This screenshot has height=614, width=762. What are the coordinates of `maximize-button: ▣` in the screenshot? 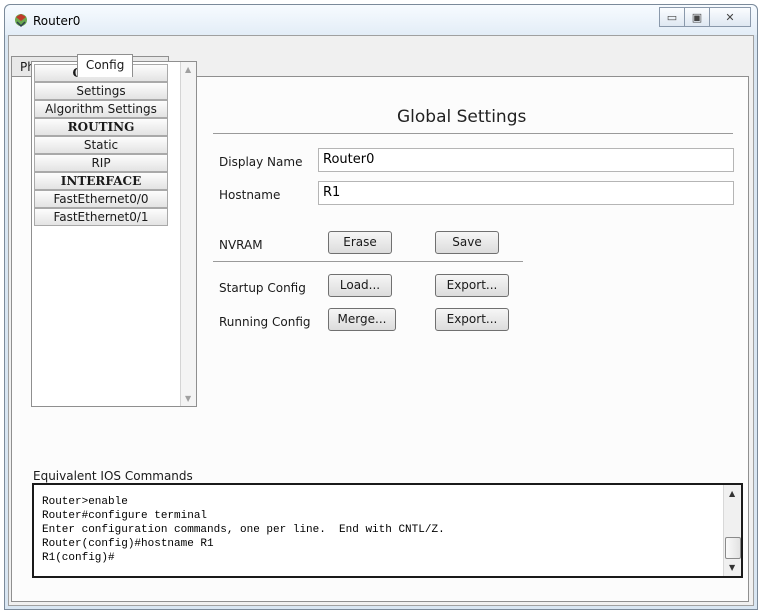 It's located at (697, 17).